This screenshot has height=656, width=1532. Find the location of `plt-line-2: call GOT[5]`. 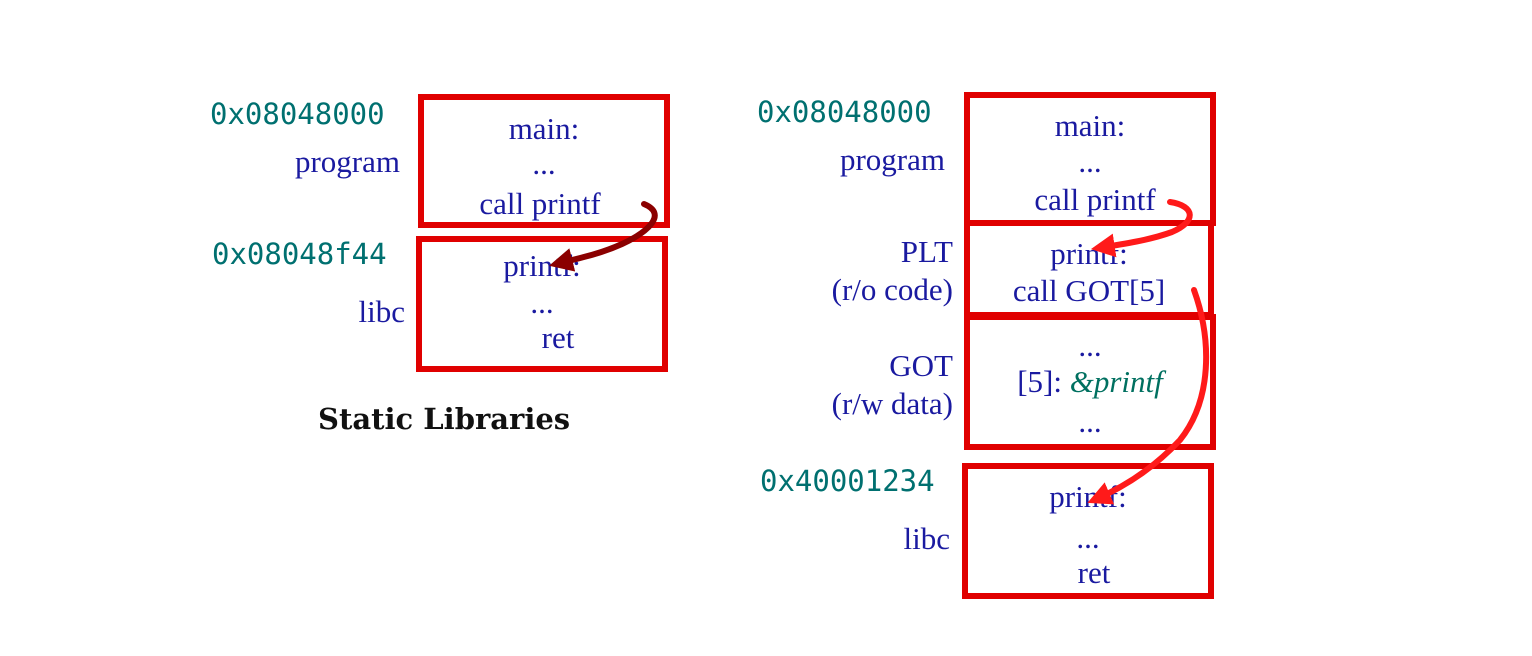

plt-line-2: call GOT[5] is located at coordinates (1089, 290).